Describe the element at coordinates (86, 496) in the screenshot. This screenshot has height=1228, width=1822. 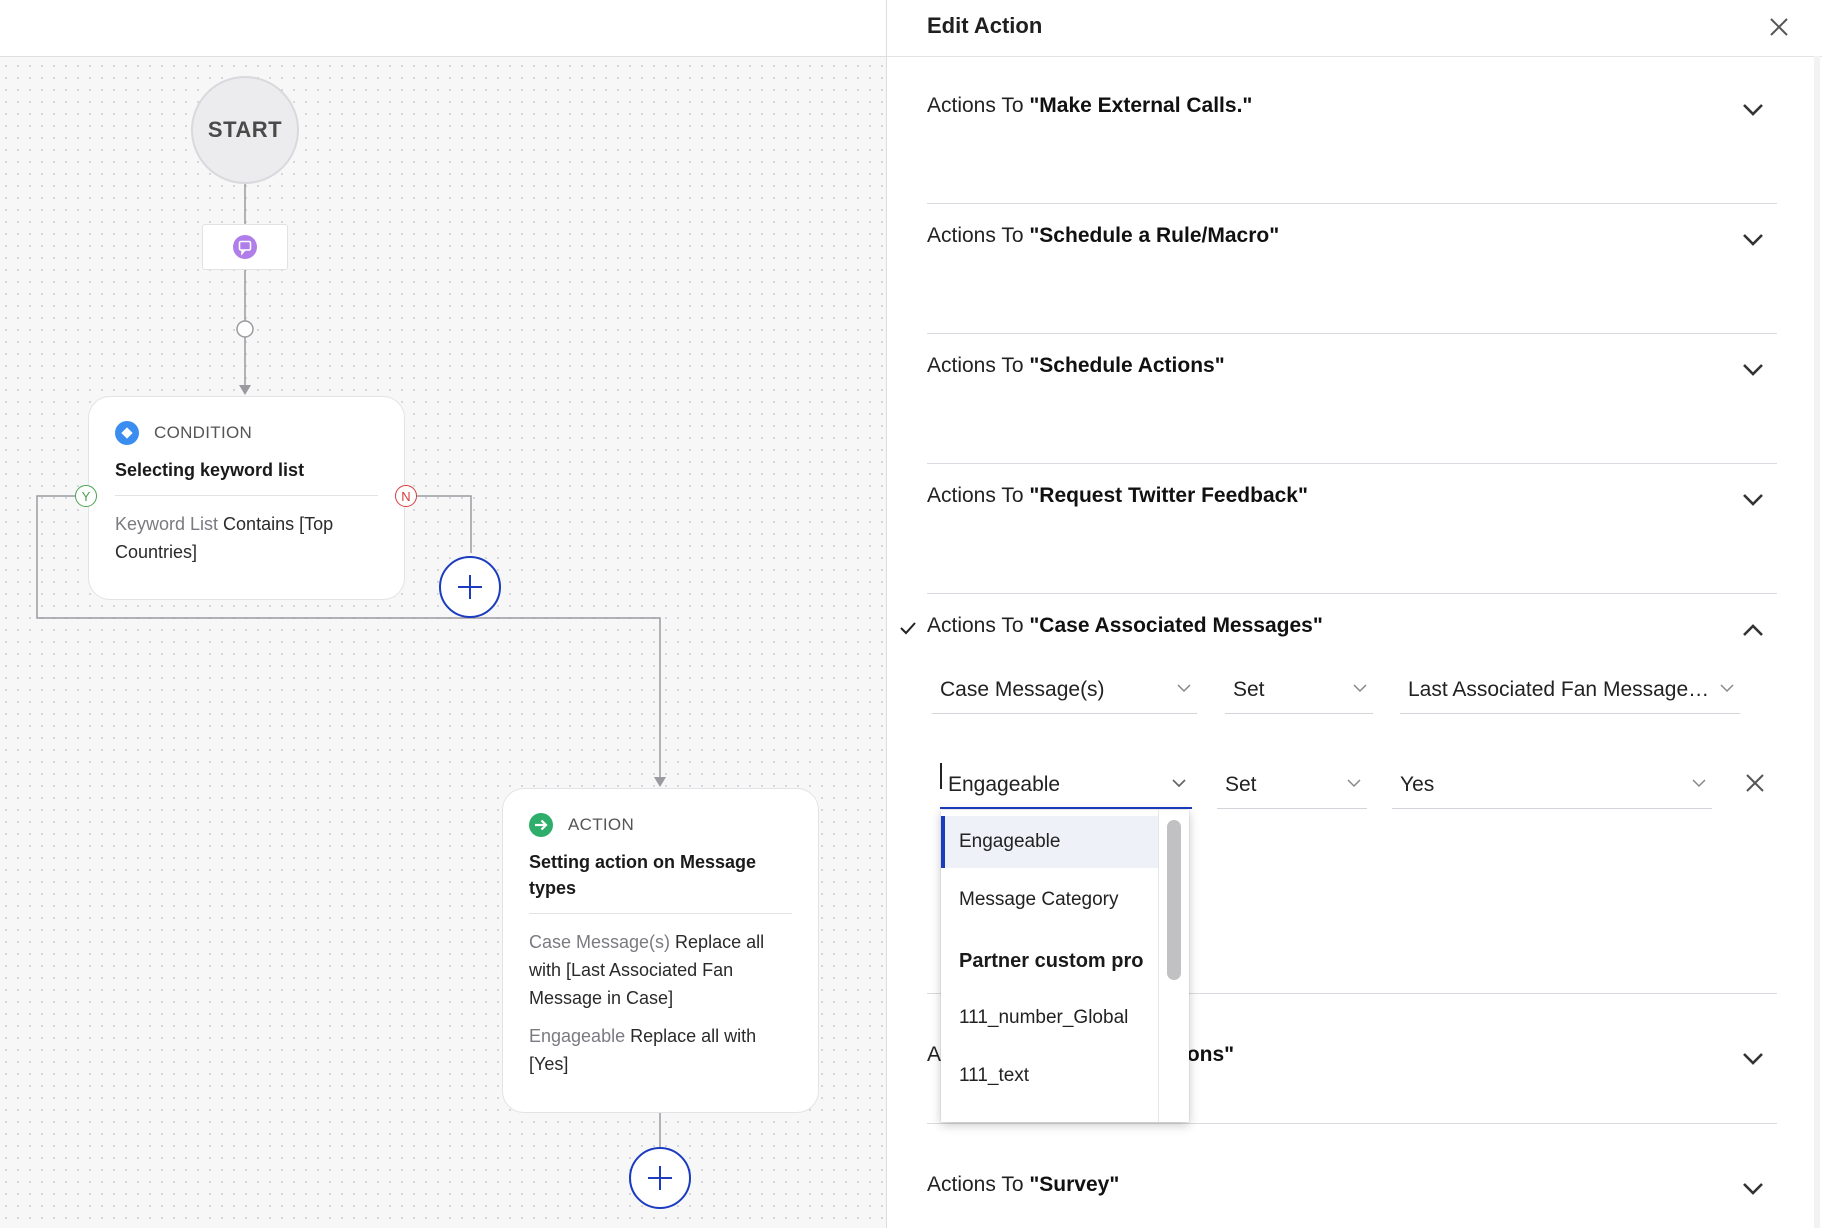
I see `yes-branch-badge: Y` at that location.